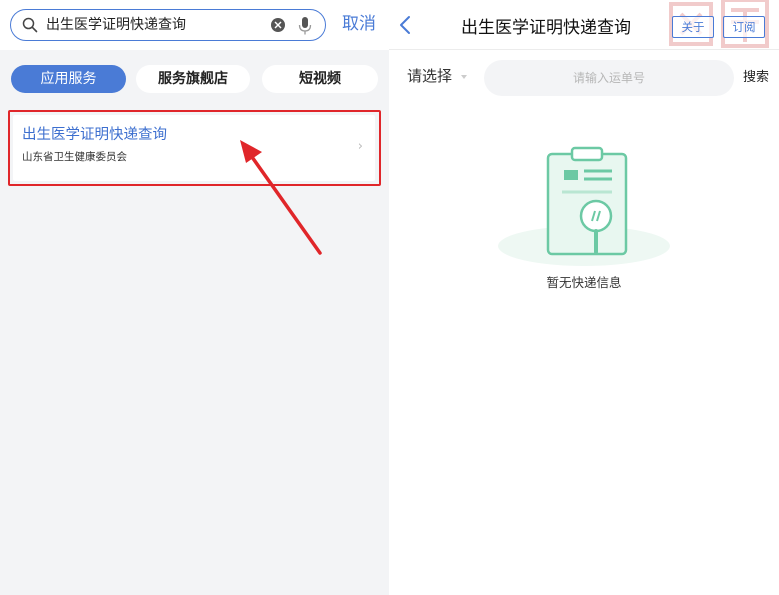 The width and height of the screenshot is (779, 595). Describe the element at coordinates (609, 78) in the screenshot. I see `waybill-input` at that location.